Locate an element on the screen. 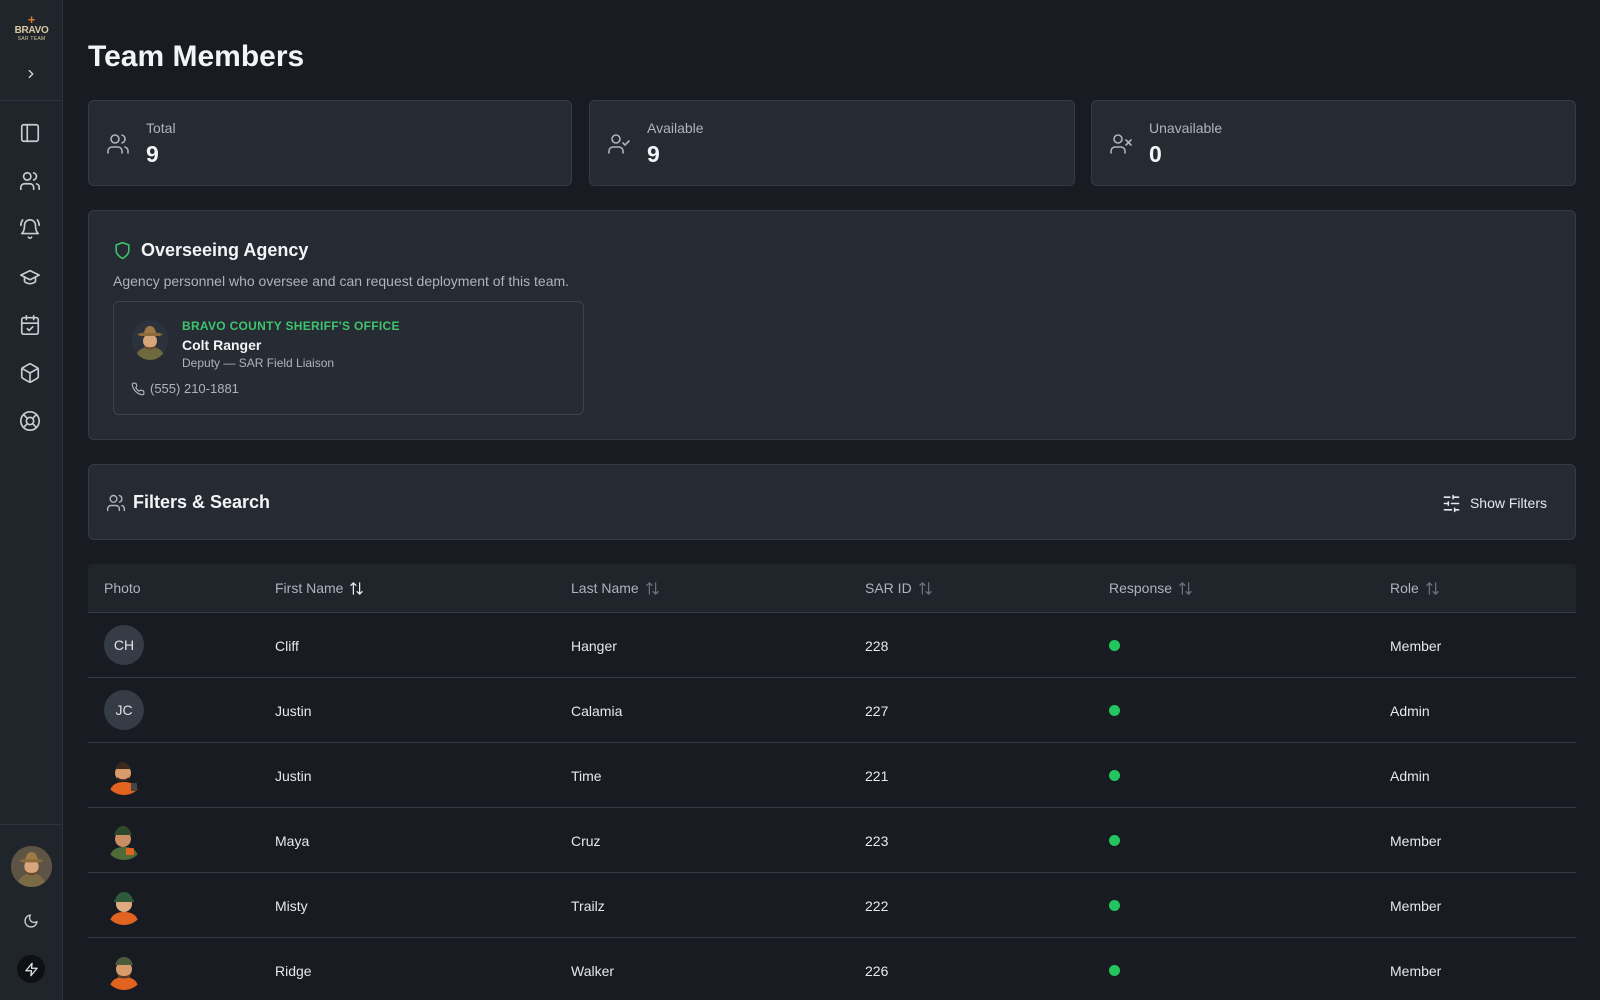  sidebar-item-support is located at coordinates (30, 421).